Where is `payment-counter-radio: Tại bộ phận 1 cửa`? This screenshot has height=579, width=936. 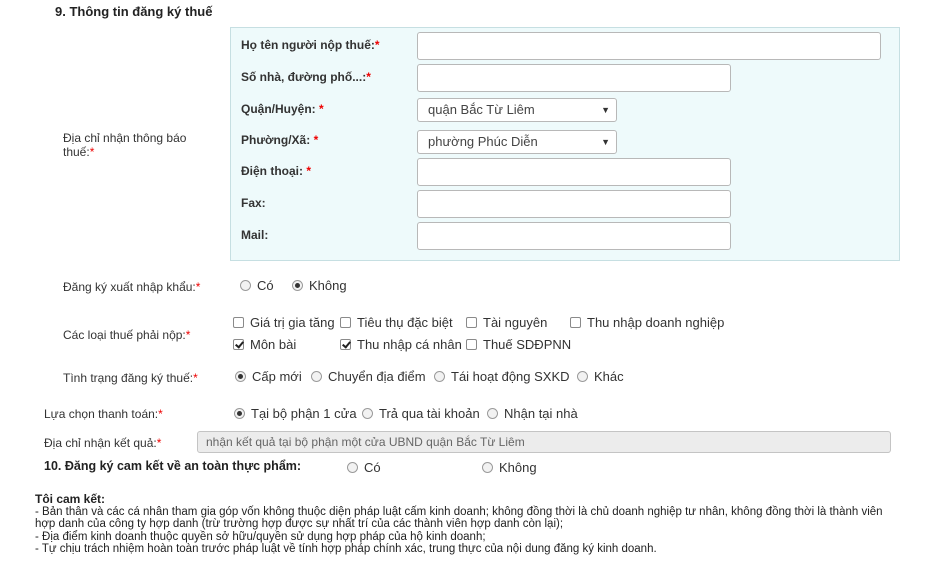
payment-counter-radio: Tại bộ phận 1 cửa is located at coordinates (295, 413).